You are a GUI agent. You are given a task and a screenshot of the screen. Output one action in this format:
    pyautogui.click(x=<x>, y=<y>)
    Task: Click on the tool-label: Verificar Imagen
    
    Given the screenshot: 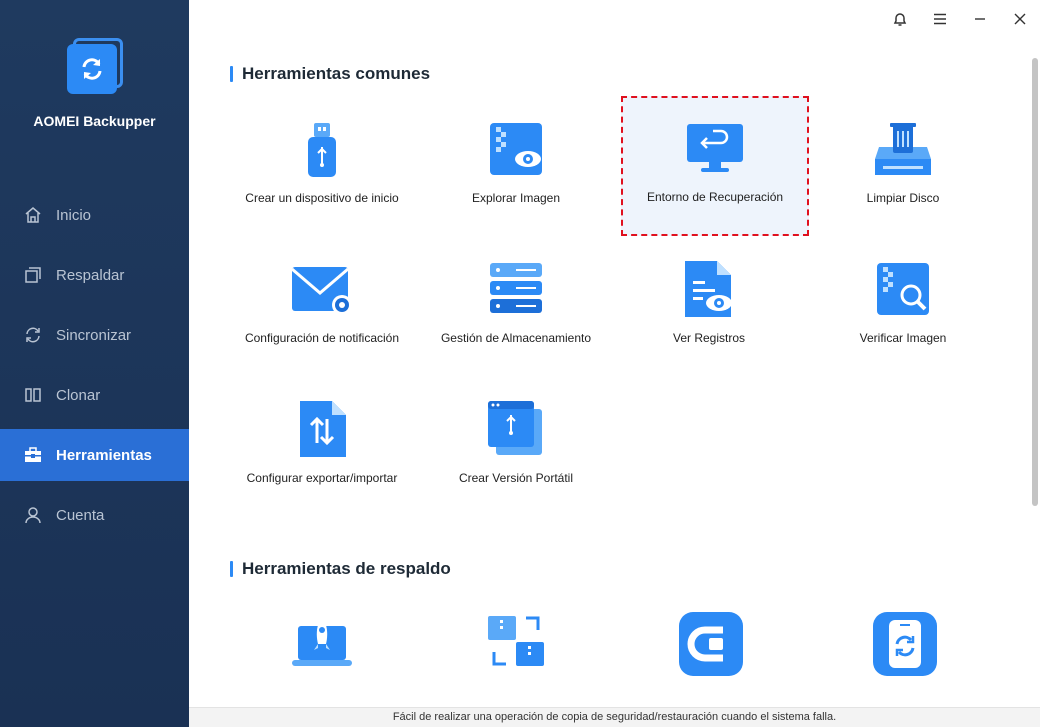 What is the action you would take?
    pyautogui.click(x=903, y=338)
    